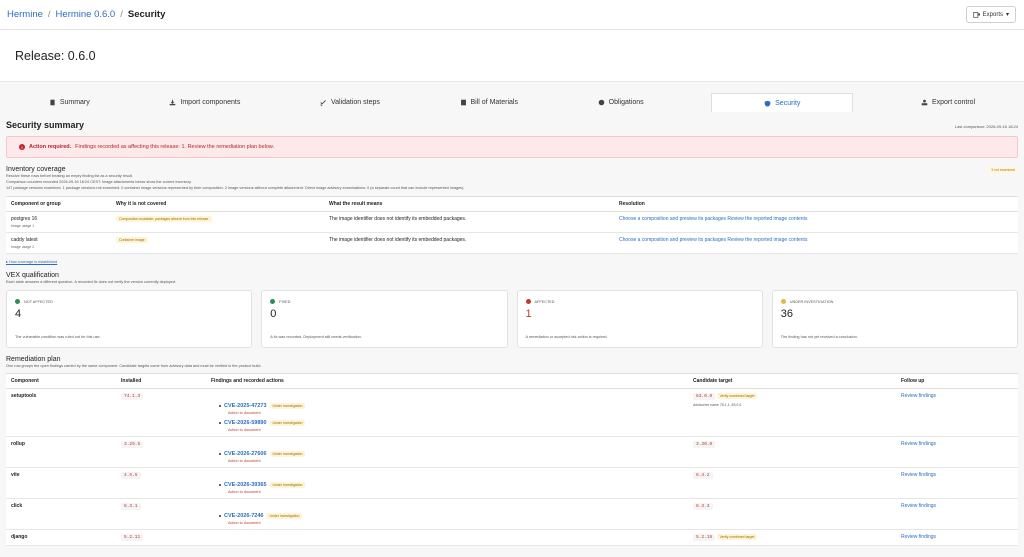 This screenshot has height=557, width=1024. I want to click on tab-label: Bill of Materials, so click(494, 102).